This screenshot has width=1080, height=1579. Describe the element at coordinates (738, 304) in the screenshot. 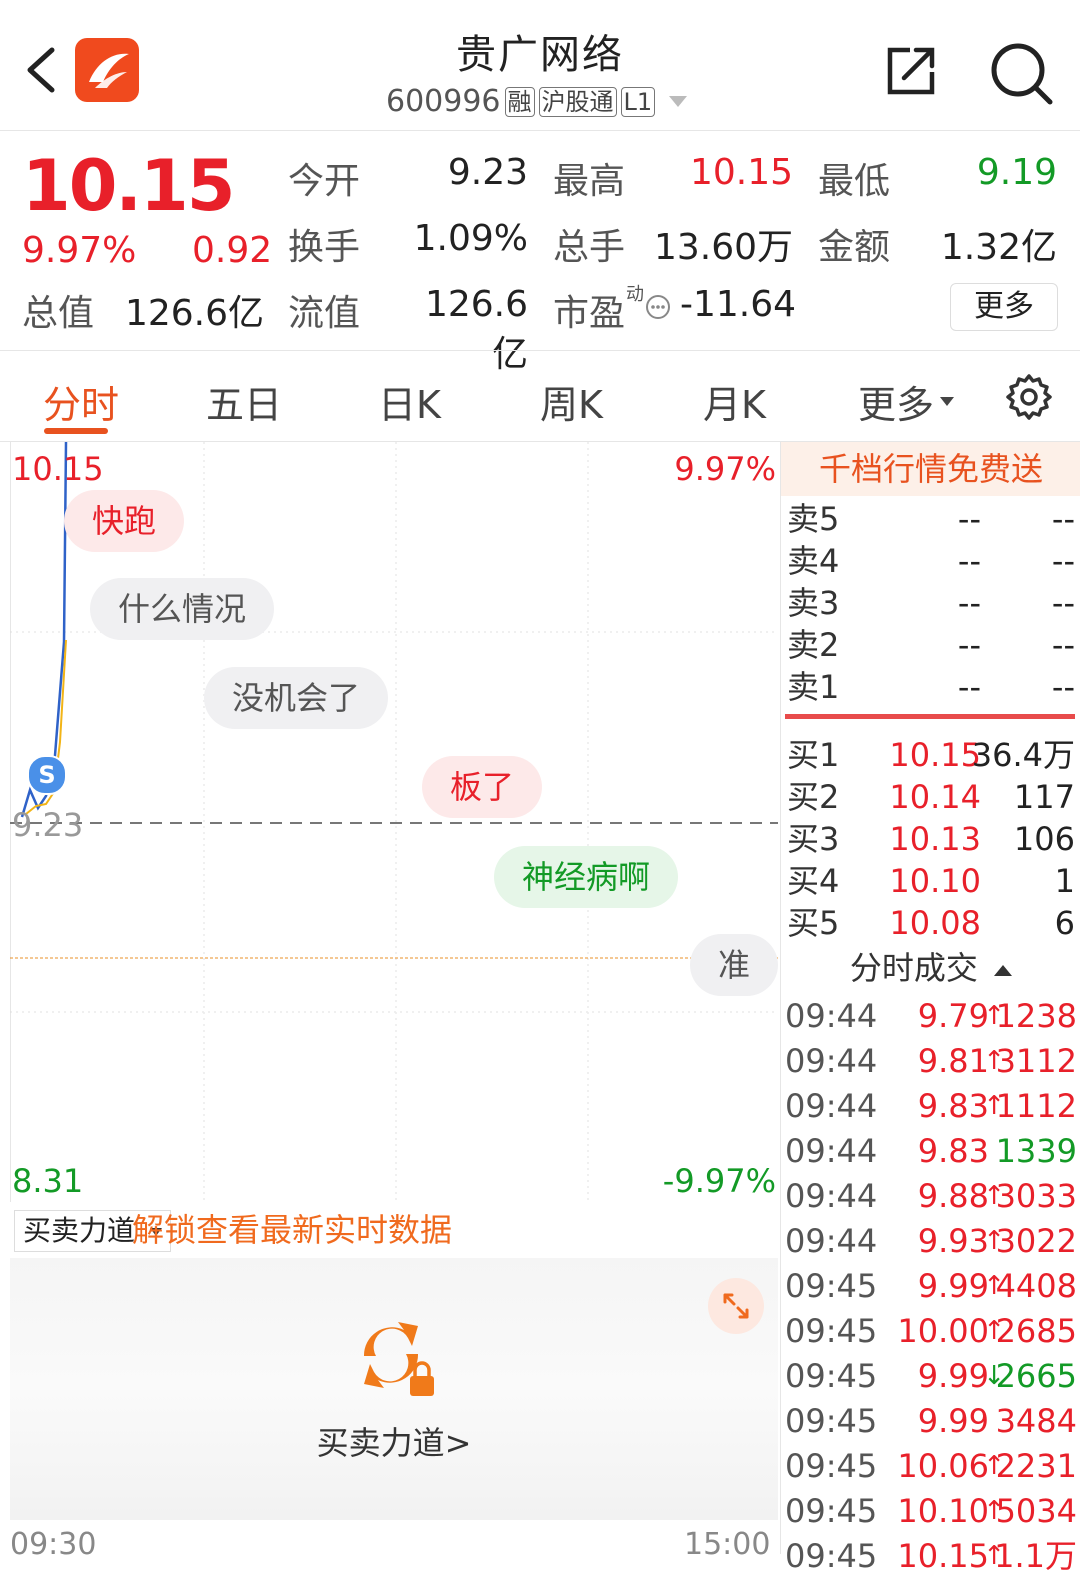

I see `stat-value-pe: -11.64` at that location.